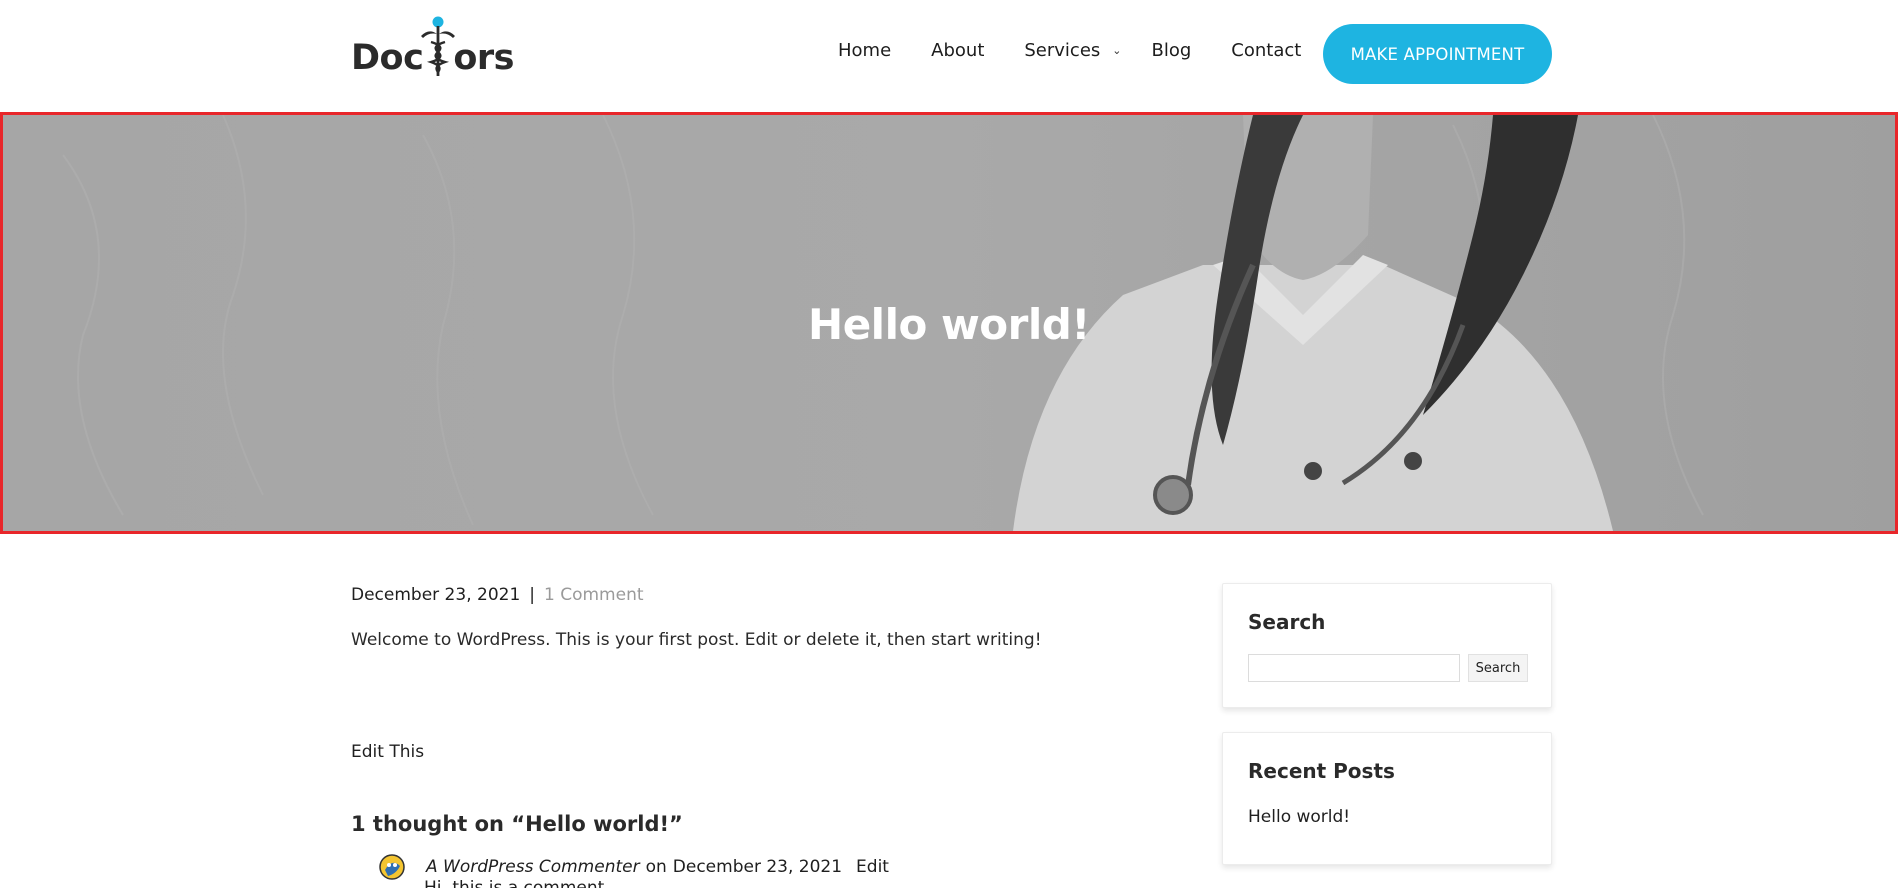 This screenshot has width=1898, height=888. What do you see at coordinates (872, 867) in the screenshot?
I see `comment-edit-link: Edit` at bounding box center [872, 867].